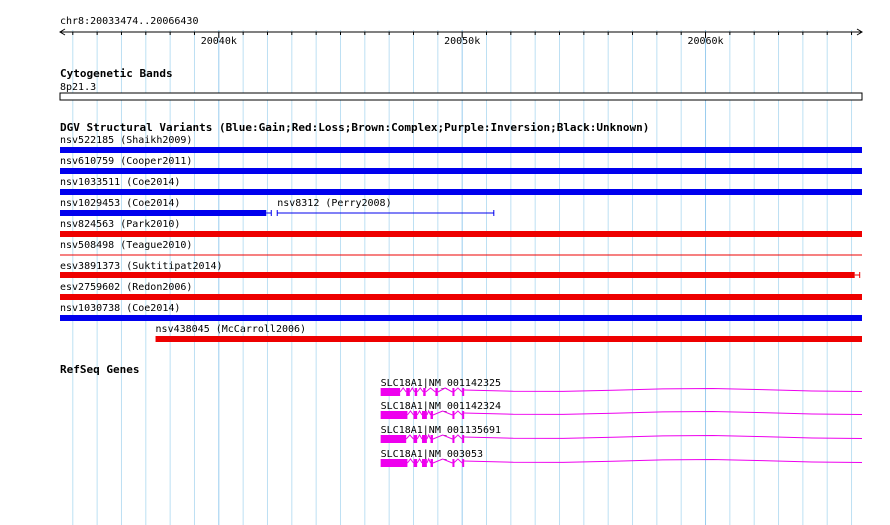 The image size is (890, 525). Describe the element at coordinates (126, 140) in the screenshot. I see `variant-label: nsv522185 (Shaikh2009)` at that location.